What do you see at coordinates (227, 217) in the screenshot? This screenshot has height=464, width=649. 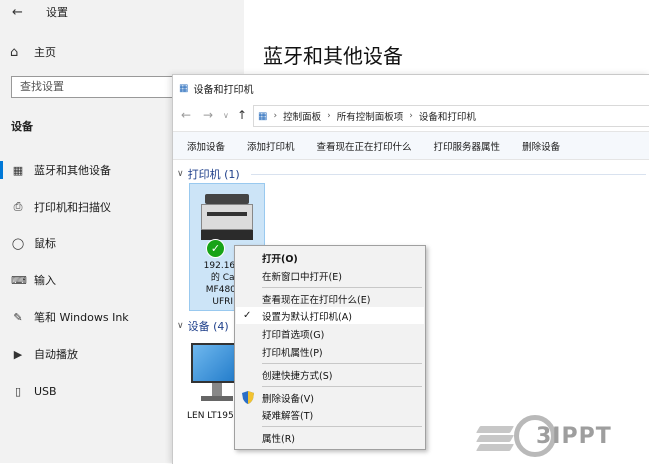 I see `printer-device-icon` at bounding box center [227, 217].